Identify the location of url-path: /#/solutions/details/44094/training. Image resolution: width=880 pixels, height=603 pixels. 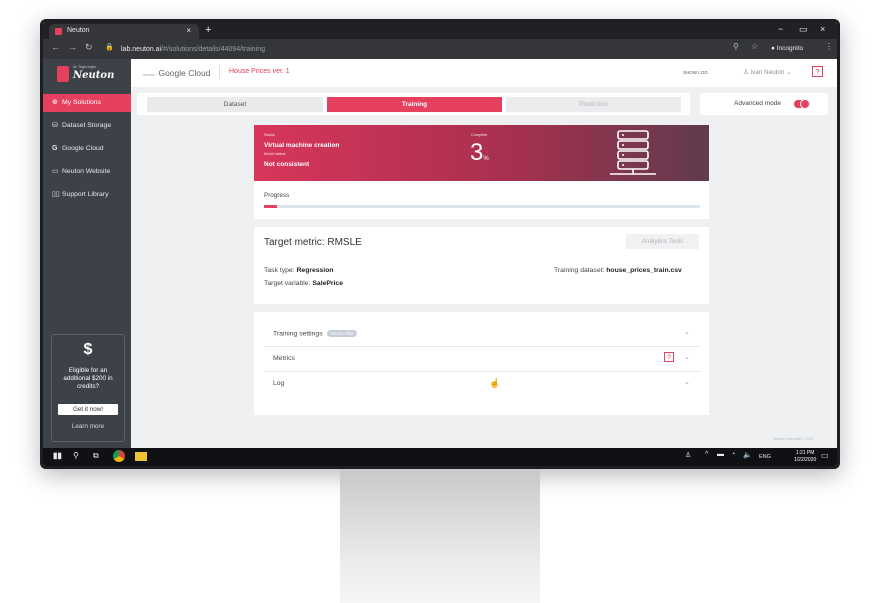
(213, 49).